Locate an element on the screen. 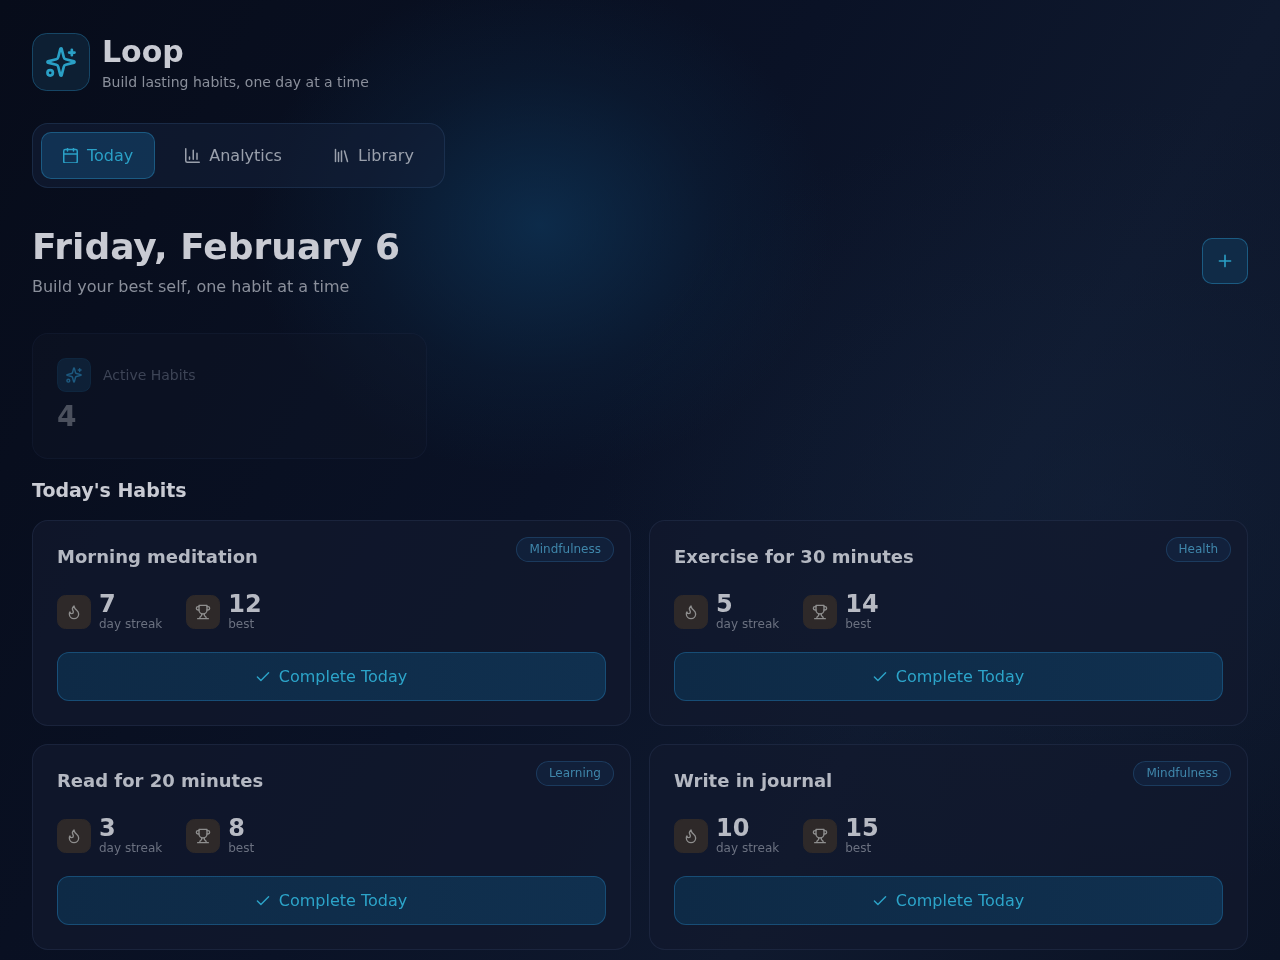 The height and width of the screenshot is (960, 1280). category-tag: Health is located at coordinates (1198, 549).